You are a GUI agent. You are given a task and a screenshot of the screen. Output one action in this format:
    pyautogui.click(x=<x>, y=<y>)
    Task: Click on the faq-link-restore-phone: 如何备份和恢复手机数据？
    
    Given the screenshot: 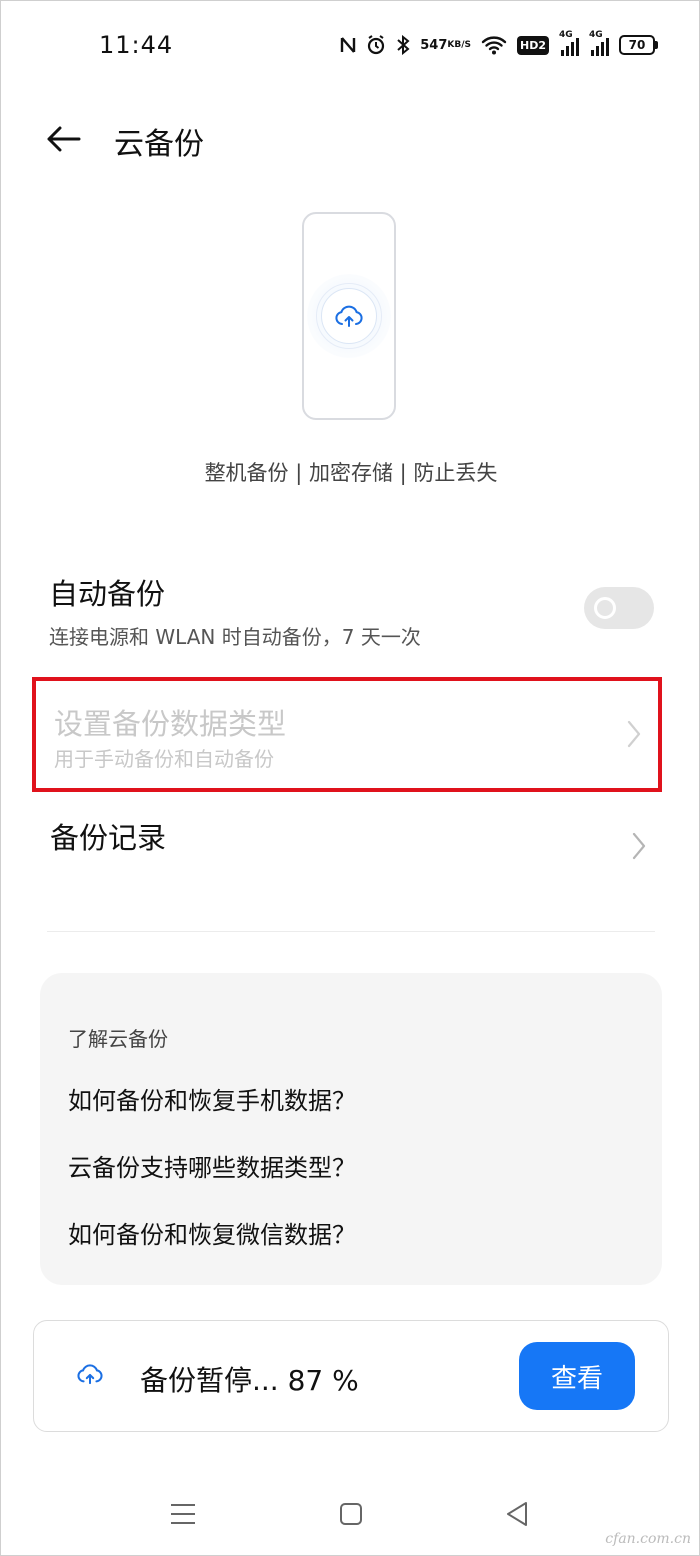 What is the action you would take?
    pyautogui.click(x=212, y=1098)
    